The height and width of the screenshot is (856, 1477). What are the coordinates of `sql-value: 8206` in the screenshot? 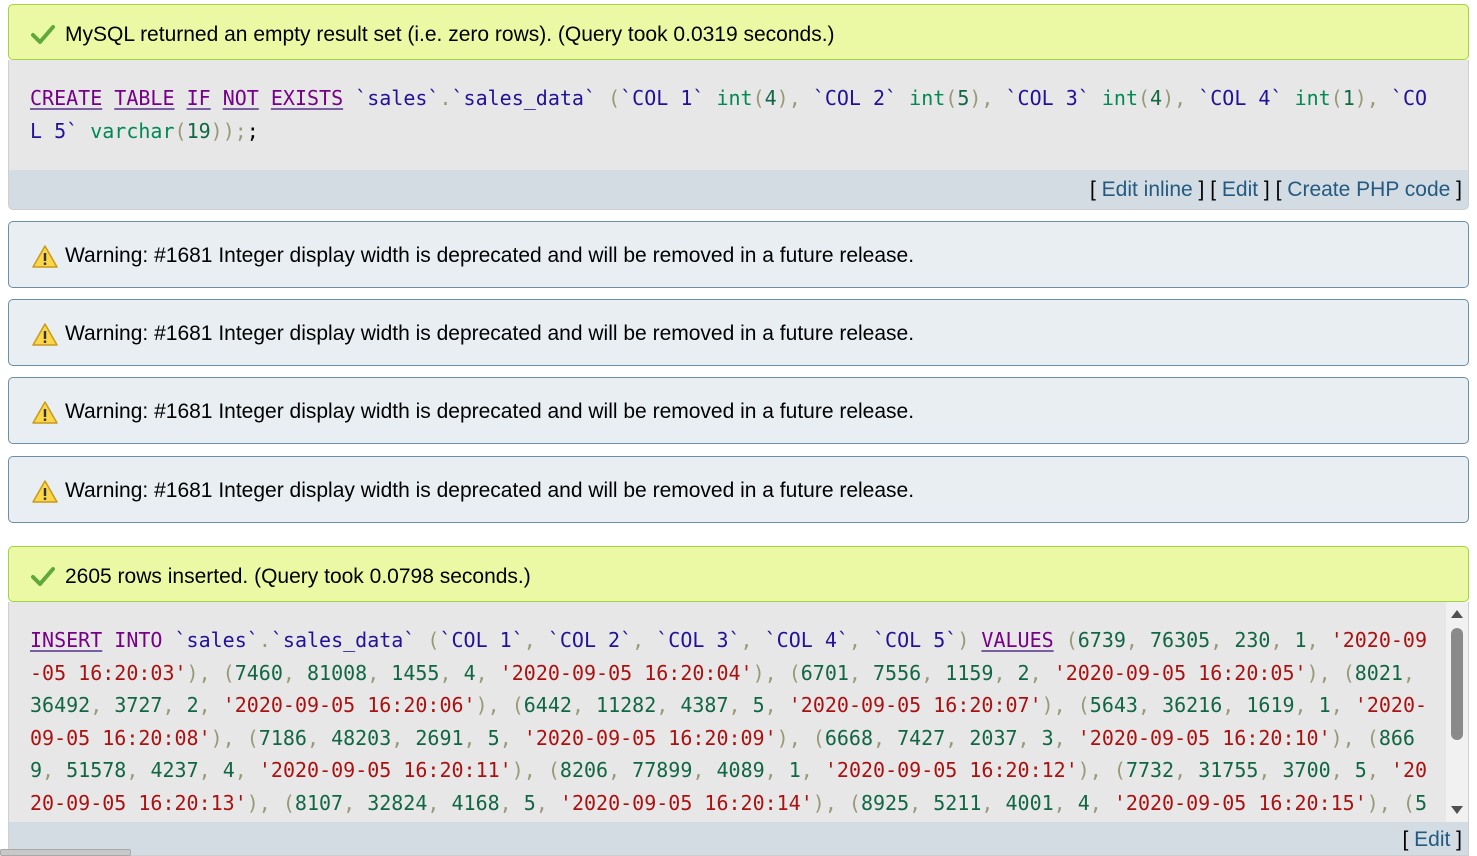 It's located at (584, 770).